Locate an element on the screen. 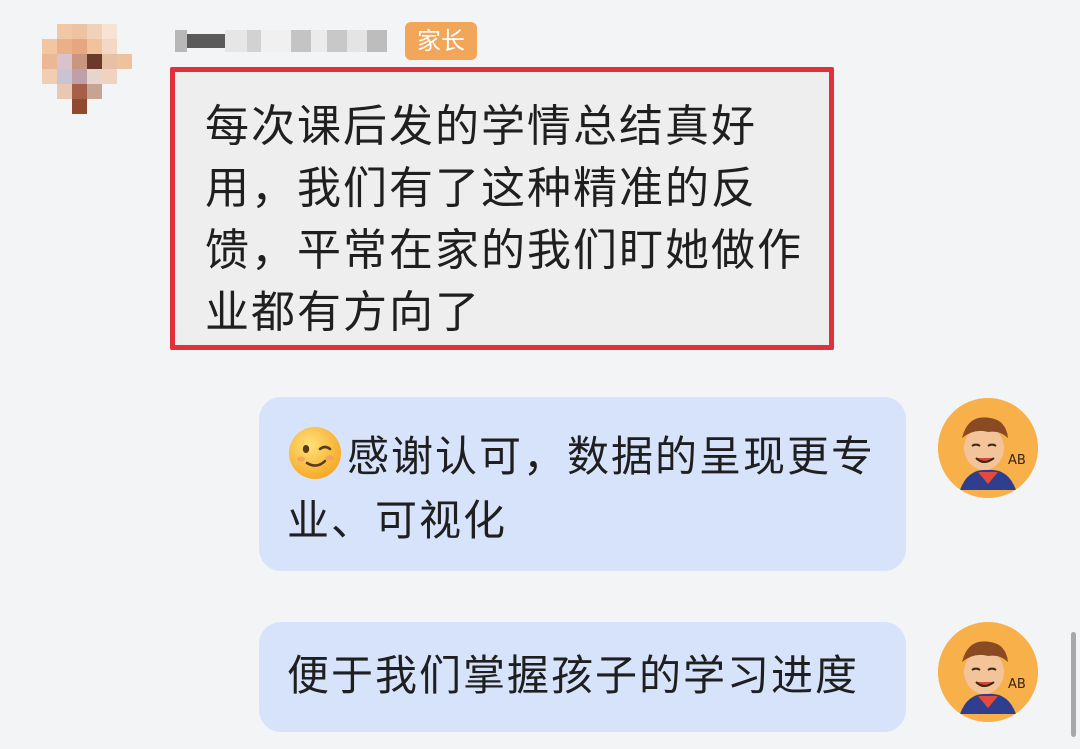  winking-face-icon is located at coordinates (315, 453).